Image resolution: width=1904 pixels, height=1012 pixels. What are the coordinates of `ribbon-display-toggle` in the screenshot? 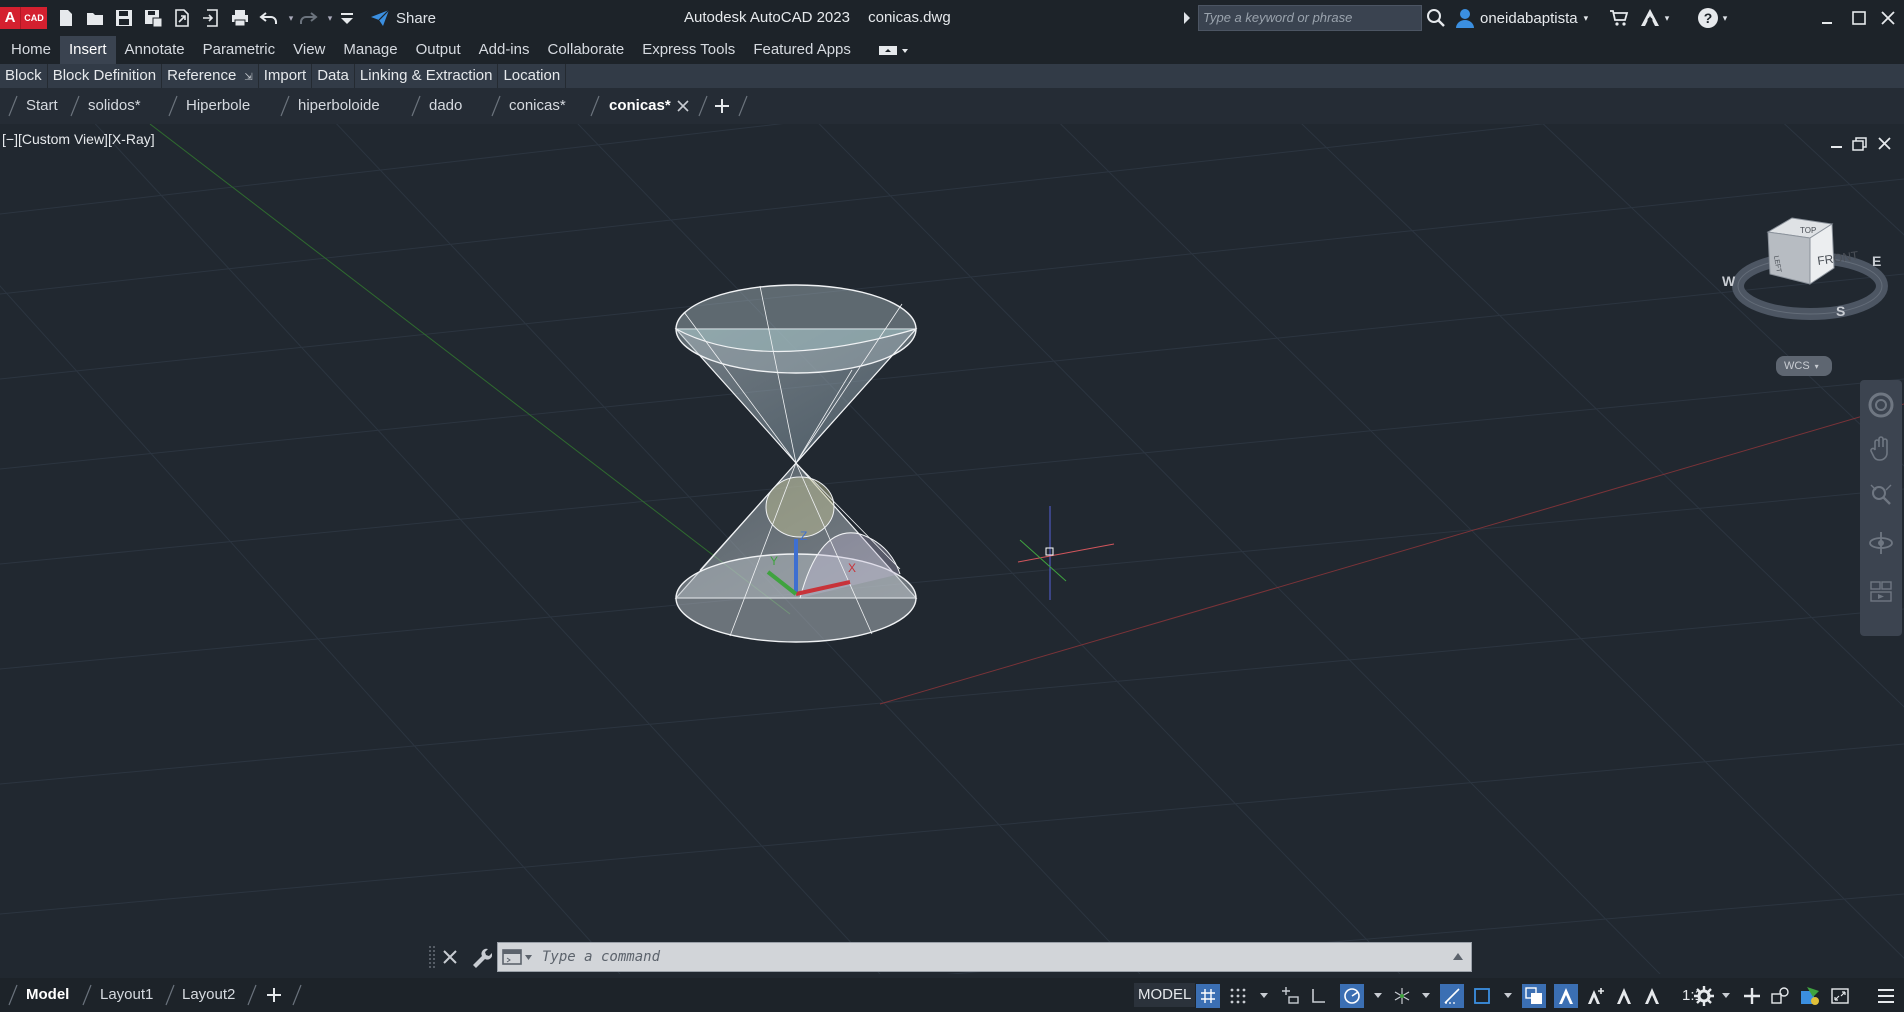 It's located at (894, 50).